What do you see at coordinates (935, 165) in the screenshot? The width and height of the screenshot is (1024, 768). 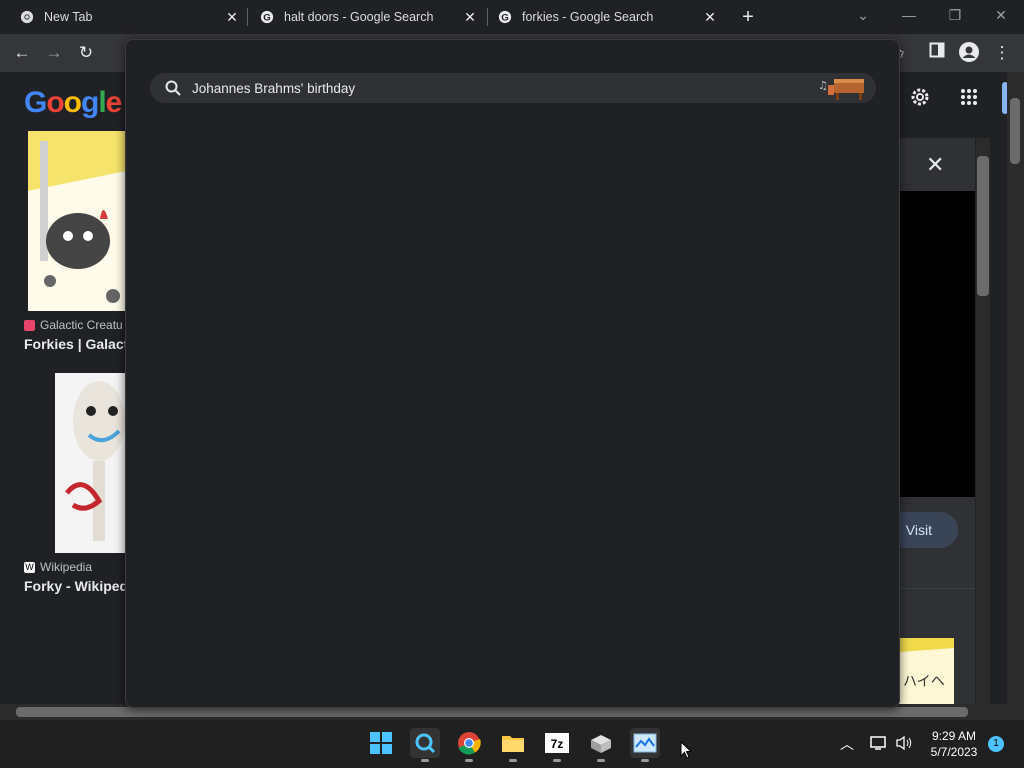 I see `close-preview-icon: ✕` at bounding box center [935, 165].